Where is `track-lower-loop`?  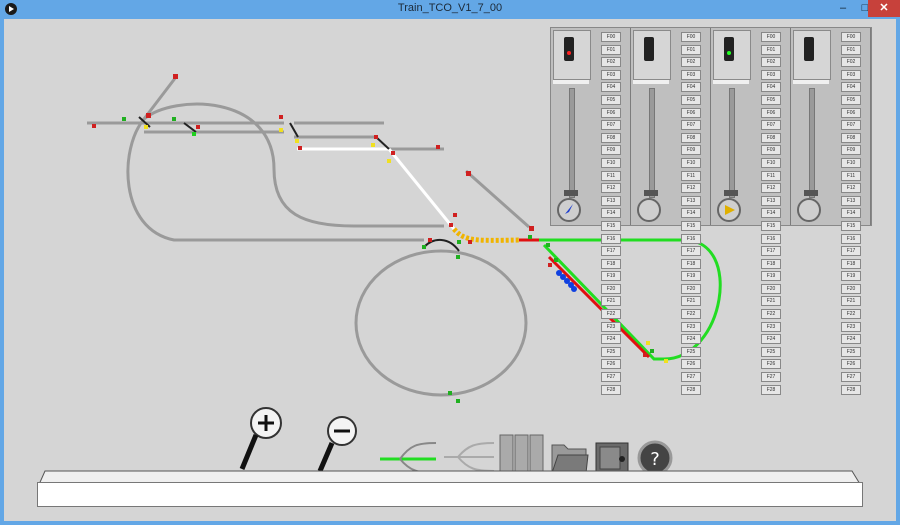
track-lower-loop is located at coordinates (441, 323).